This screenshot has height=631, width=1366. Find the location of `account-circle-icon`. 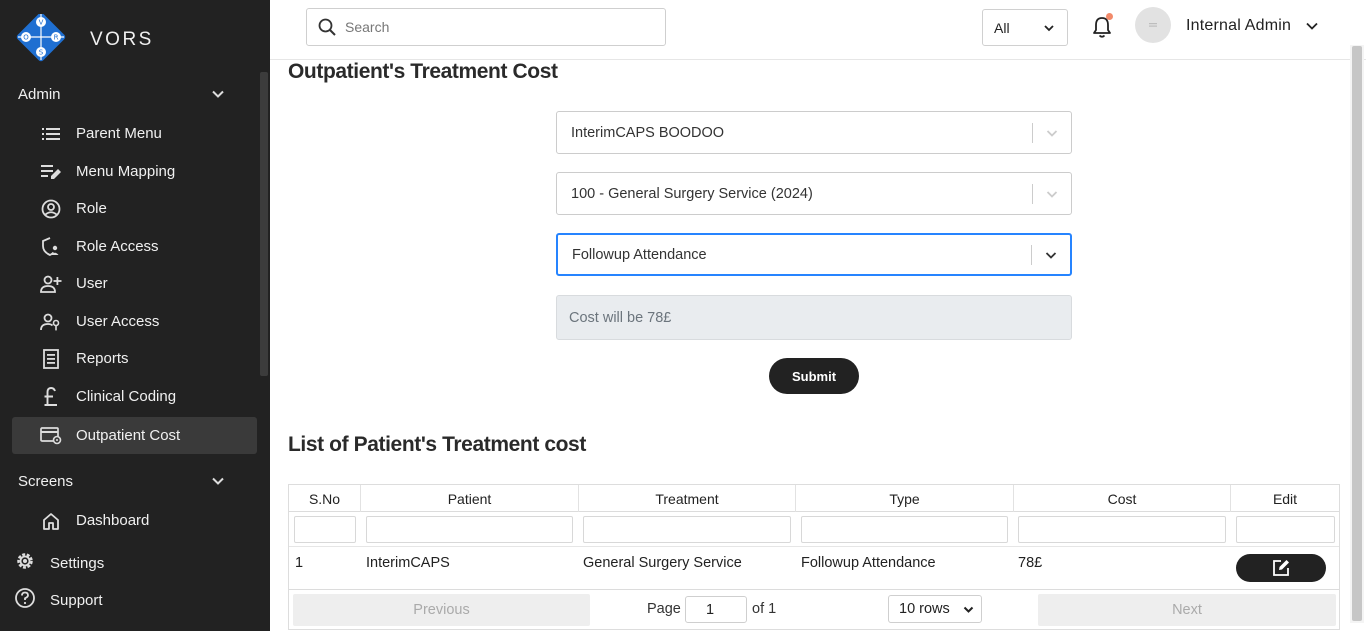

account-circle-icon is located at coordinates (51, 209).